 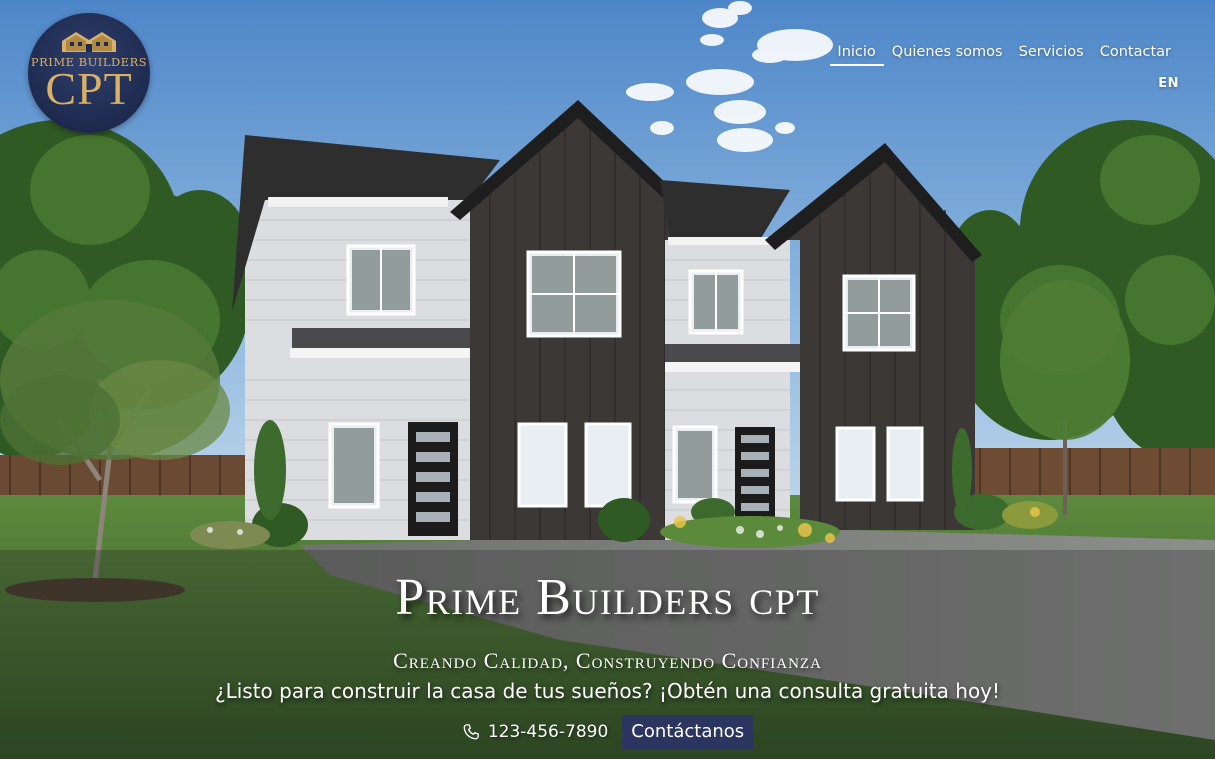 I want to click on cta-row: 123-456-7890 Contáctanos, so click(x=607, y=732).